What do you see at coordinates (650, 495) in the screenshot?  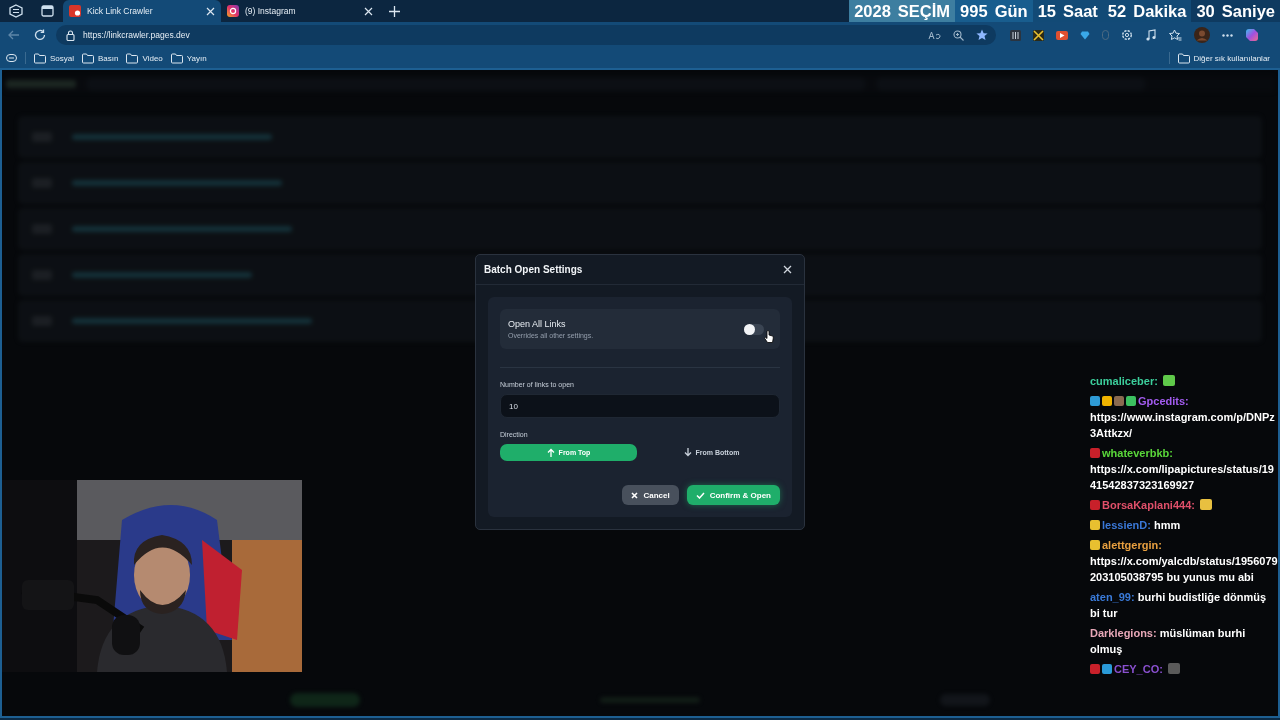 I see `cancel-button: Cancel` at bounding box center [650, 495].